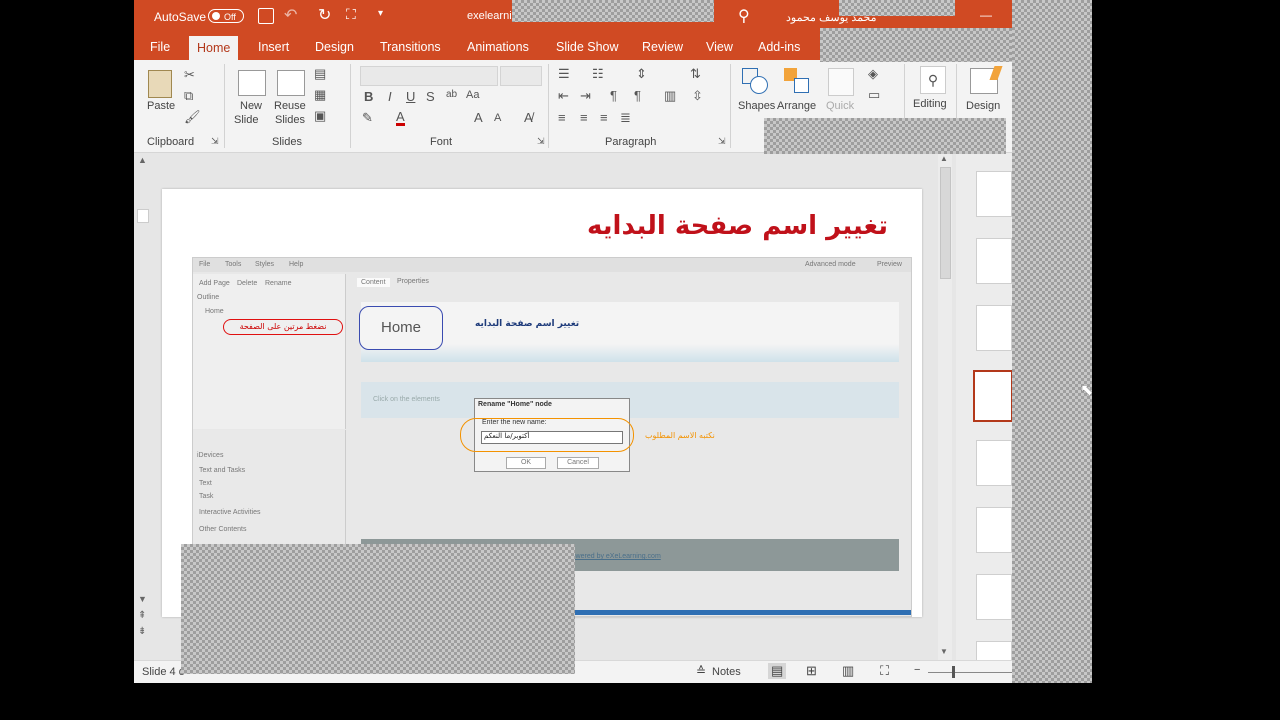 Image resolution: width=1280 pixels, height=720 pixels. I want to click on shape-outline-icon: ▭, so click(874, 95).